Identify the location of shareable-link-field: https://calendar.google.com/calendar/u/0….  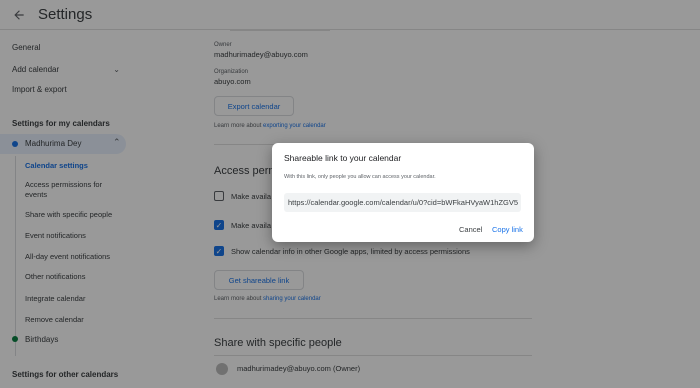
(402, 202).